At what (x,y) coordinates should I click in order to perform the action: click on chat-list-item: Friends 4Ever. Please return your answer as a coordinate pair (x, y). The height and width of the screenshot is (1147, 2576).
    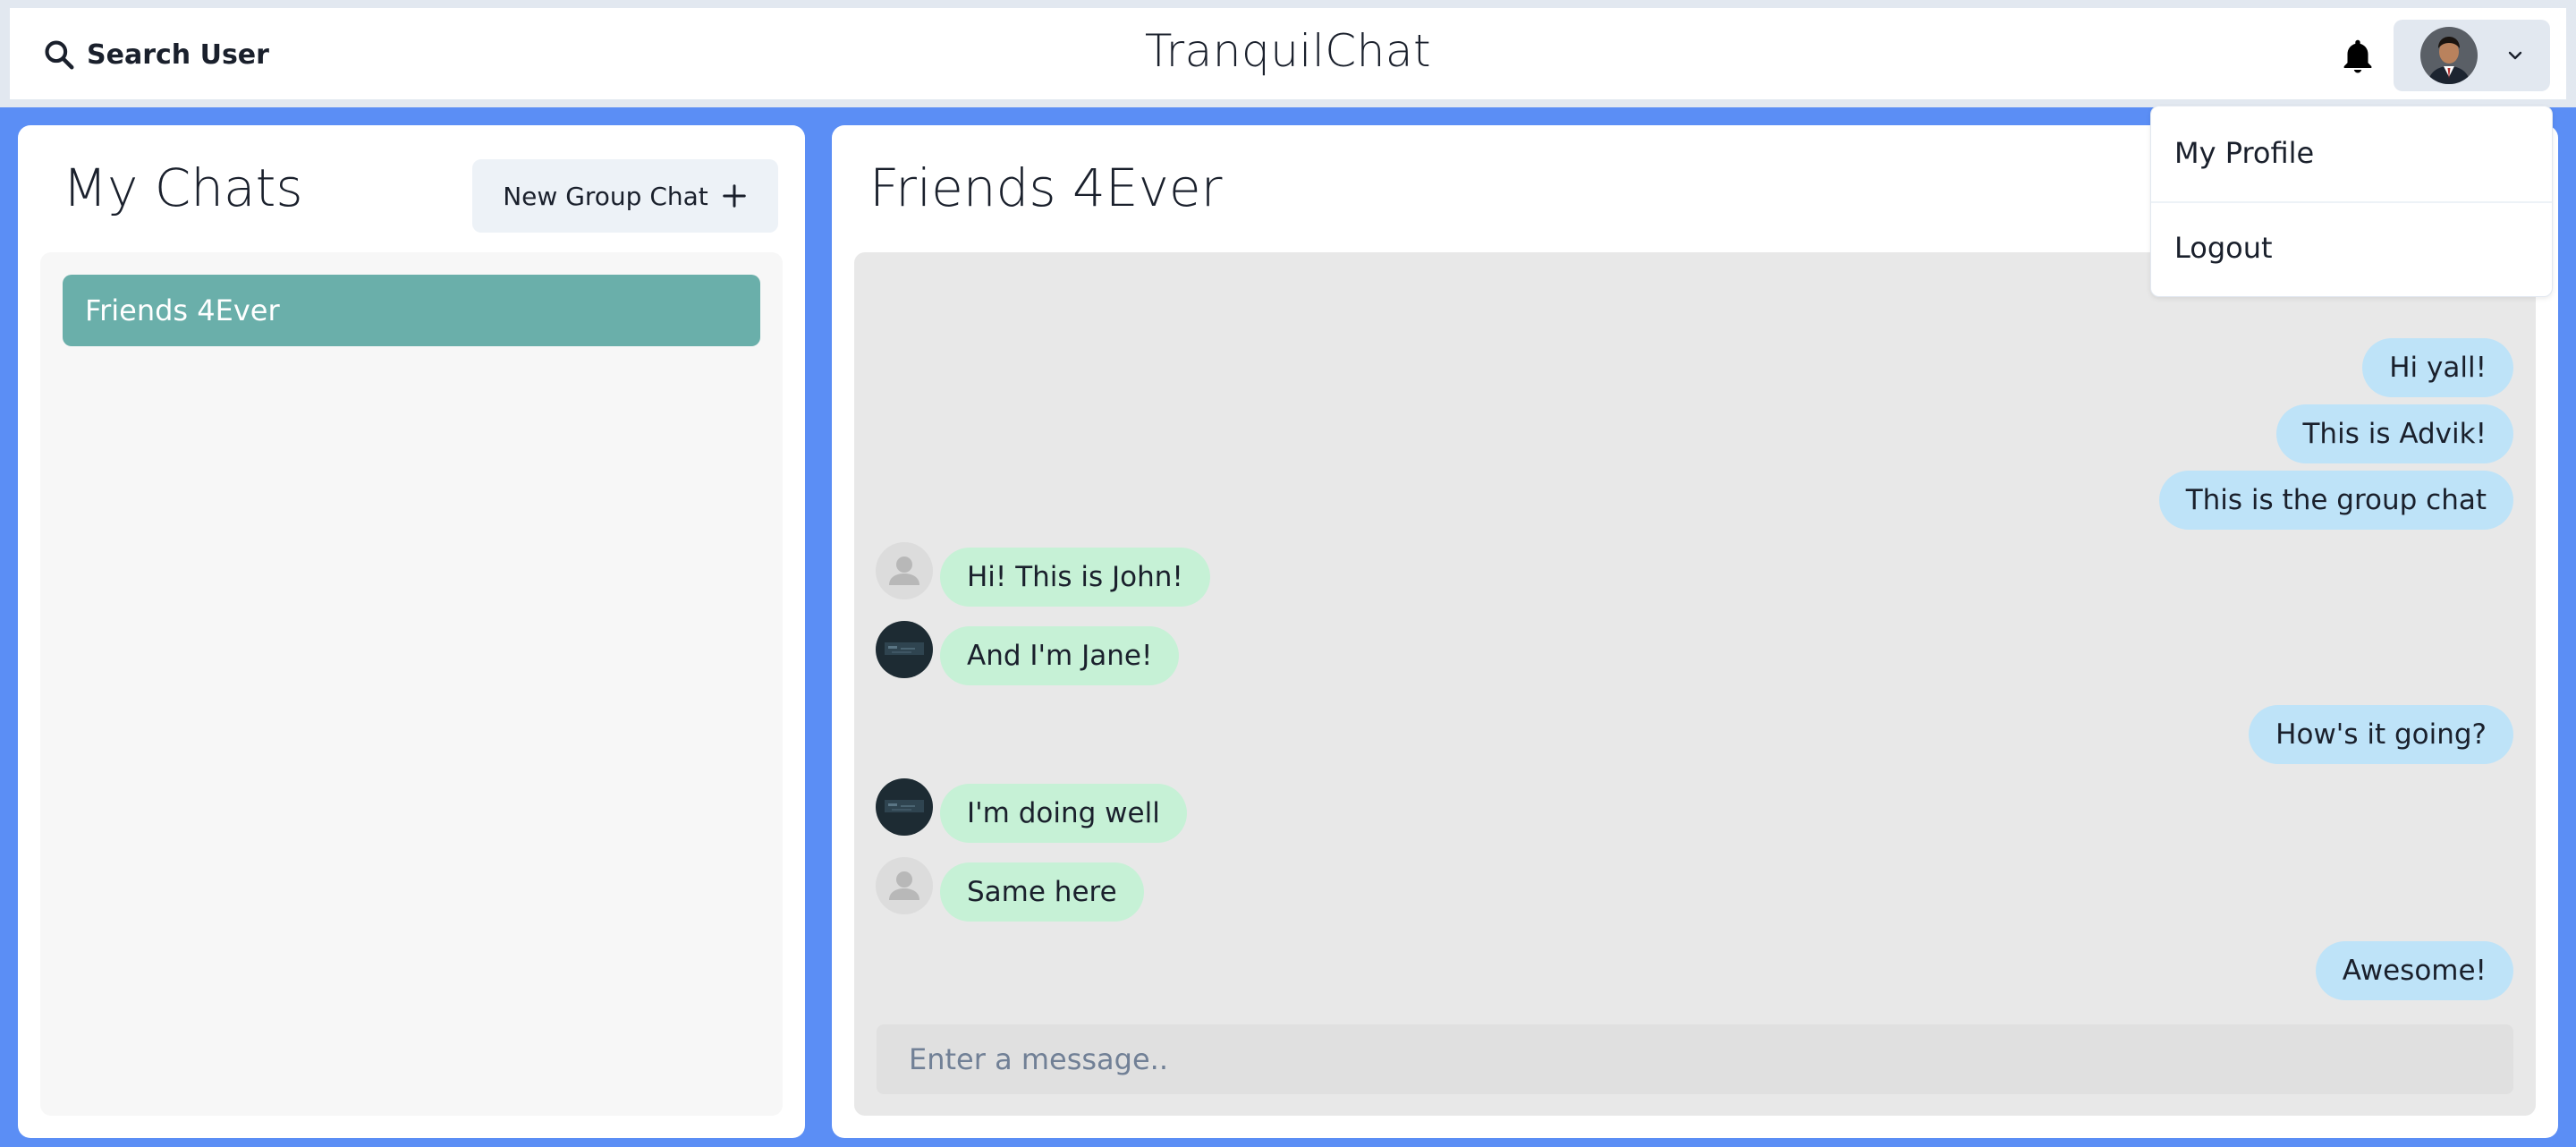
    Looking at the image, I should click on (411, 310).